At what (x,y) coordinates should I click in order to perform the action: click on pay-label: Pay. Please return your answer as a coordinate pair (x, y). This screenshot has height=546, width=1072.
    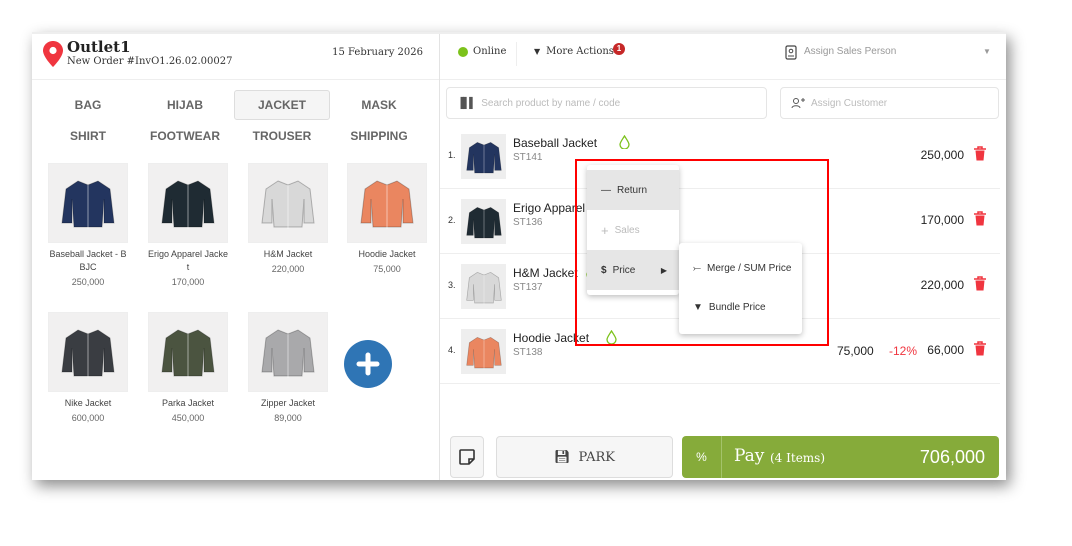
    Looking at the image, I should click on (749, 456).